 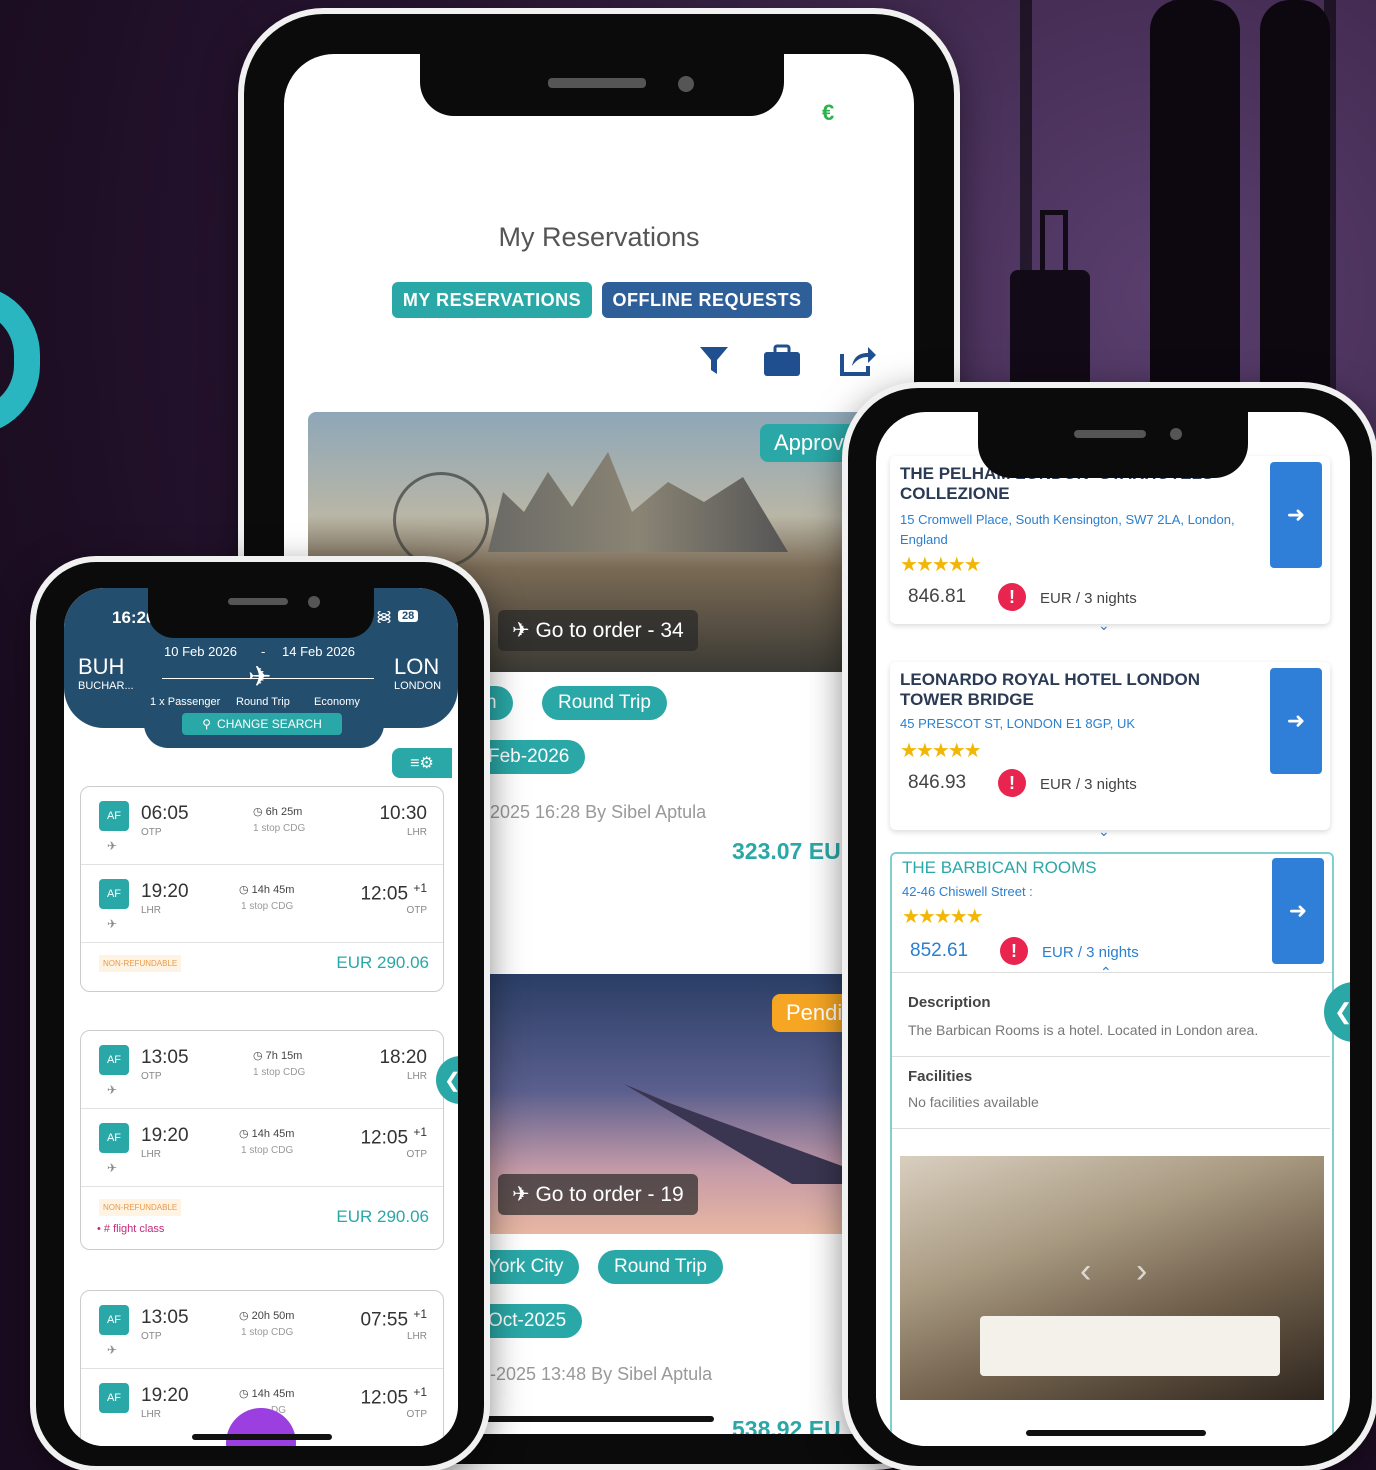 I want to click on hotel-name: LEONARDO ROYAL HOTEL LONDON TOWER BRIDGE, so click(x=1050, y=689).